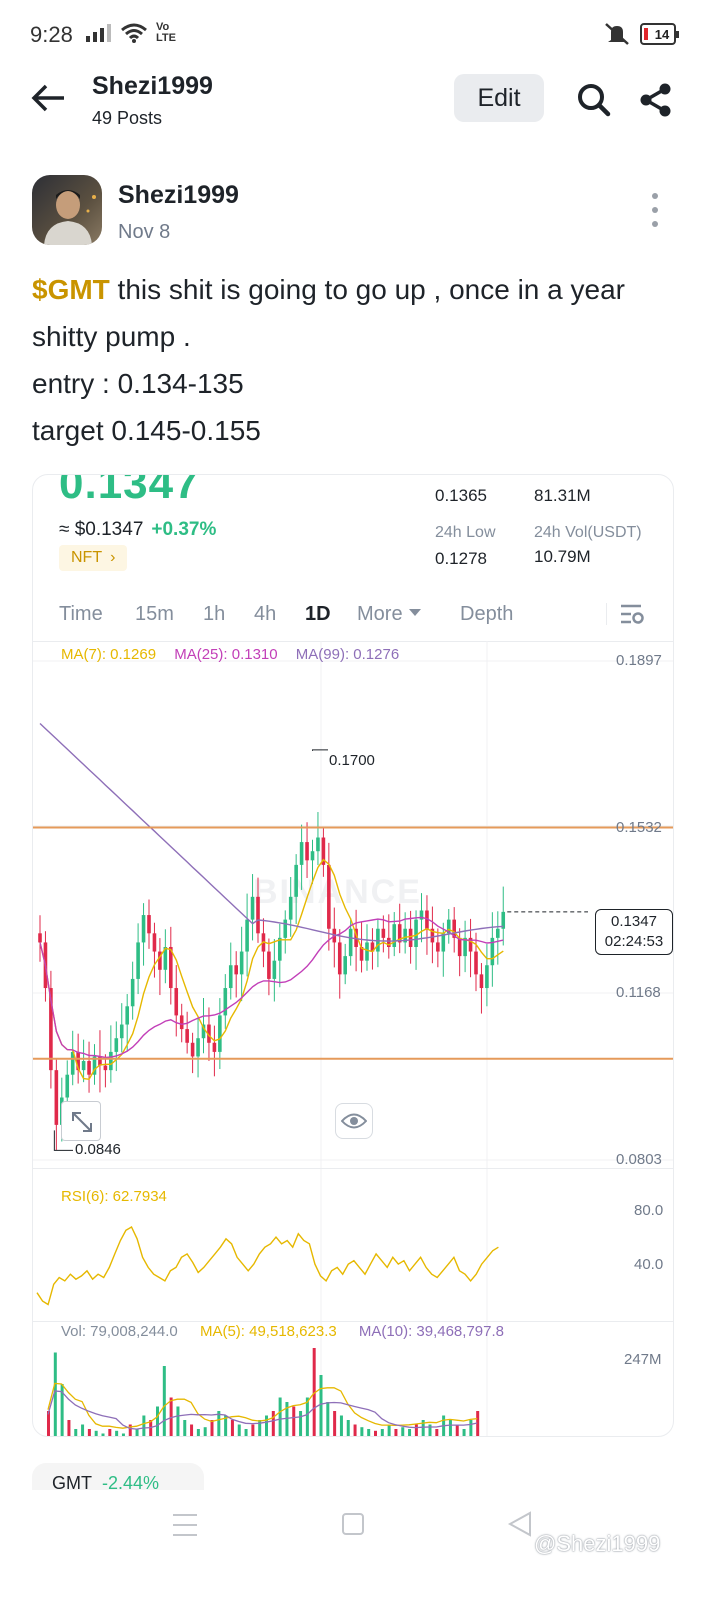  Describe the element at coordinates (262, 1405) in the screenshot. I see `vol-ma5-line` at that location.